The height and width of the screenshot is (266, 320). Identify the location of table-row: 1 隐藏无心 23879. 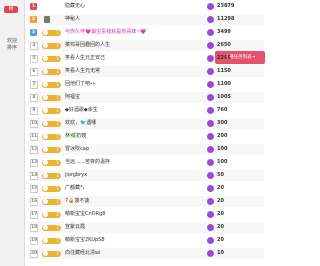
(146, 6).